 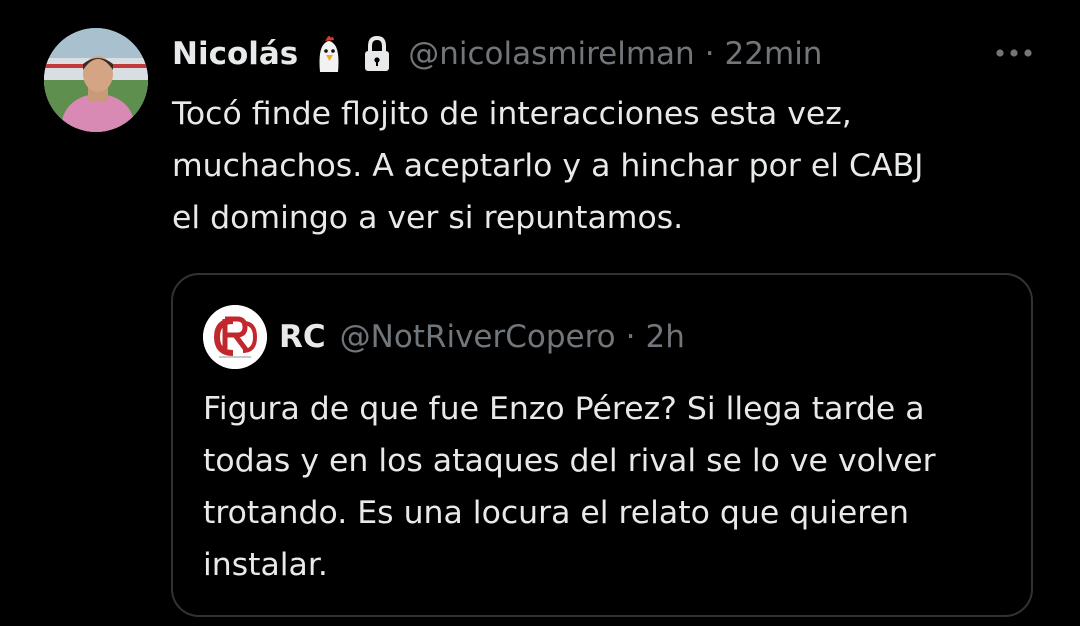 What do you see at coordinates (235, 54) in the screenshot?
I see `author-name: Nicolás` at bounding box center [235, 54].